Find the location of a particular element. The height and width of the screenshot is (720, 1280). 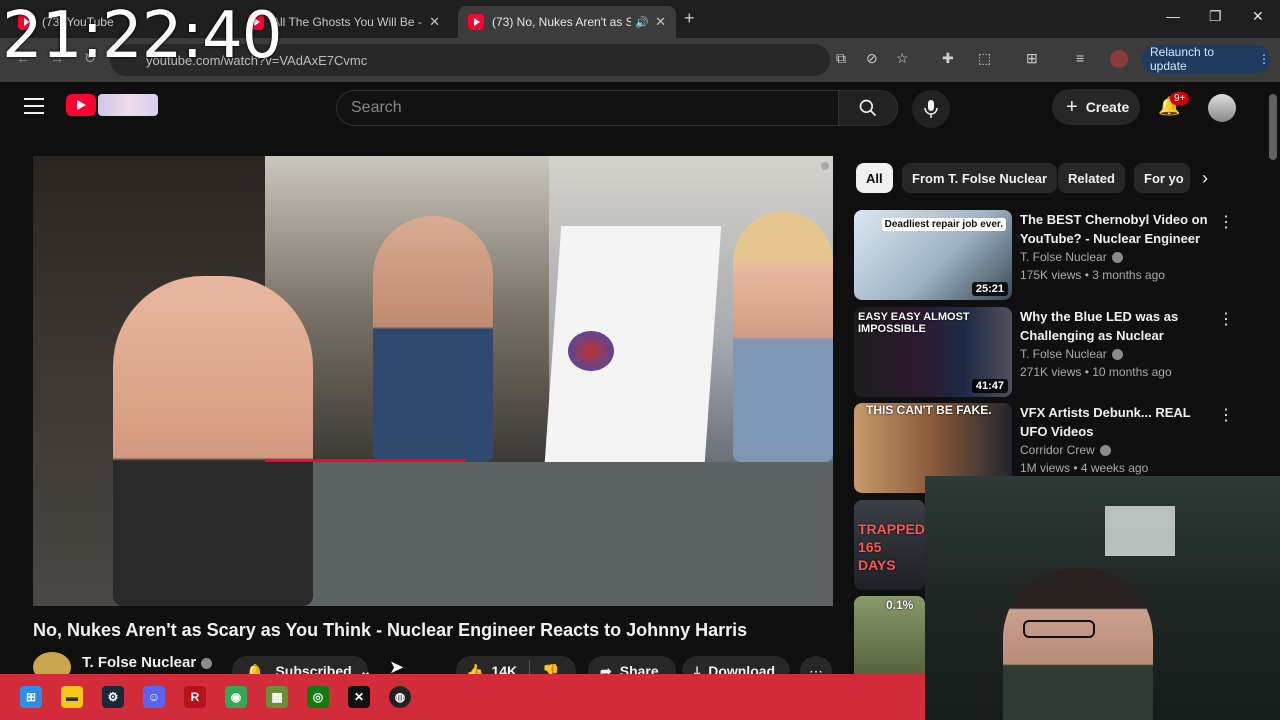

recommendation-item: TRAPPED 165 DAYS is located at coordinates (889, 546).